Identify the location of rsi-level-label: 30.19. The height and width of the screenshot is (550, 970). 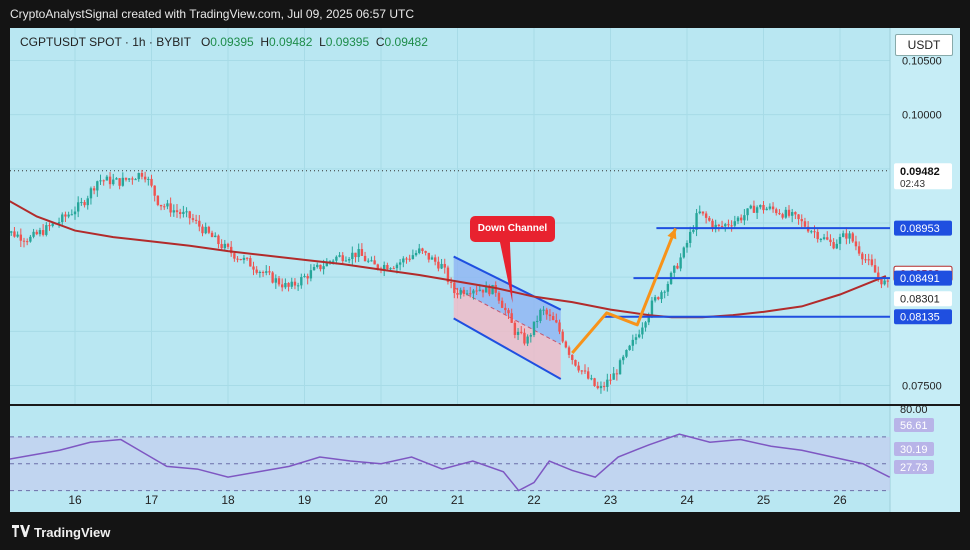
(914, 450).